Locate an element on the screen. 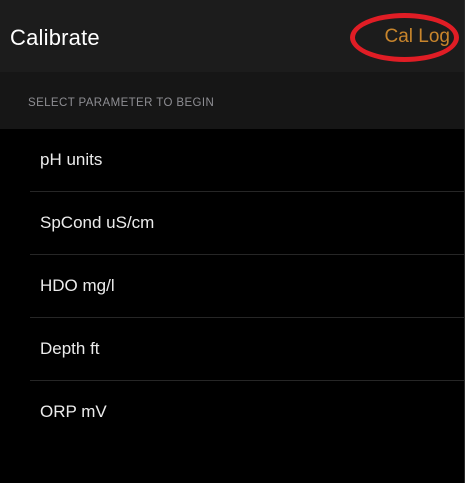 This screenshot has width=467, height=483. parameter-item-ph: pH units is located at coordinates (232, 160).